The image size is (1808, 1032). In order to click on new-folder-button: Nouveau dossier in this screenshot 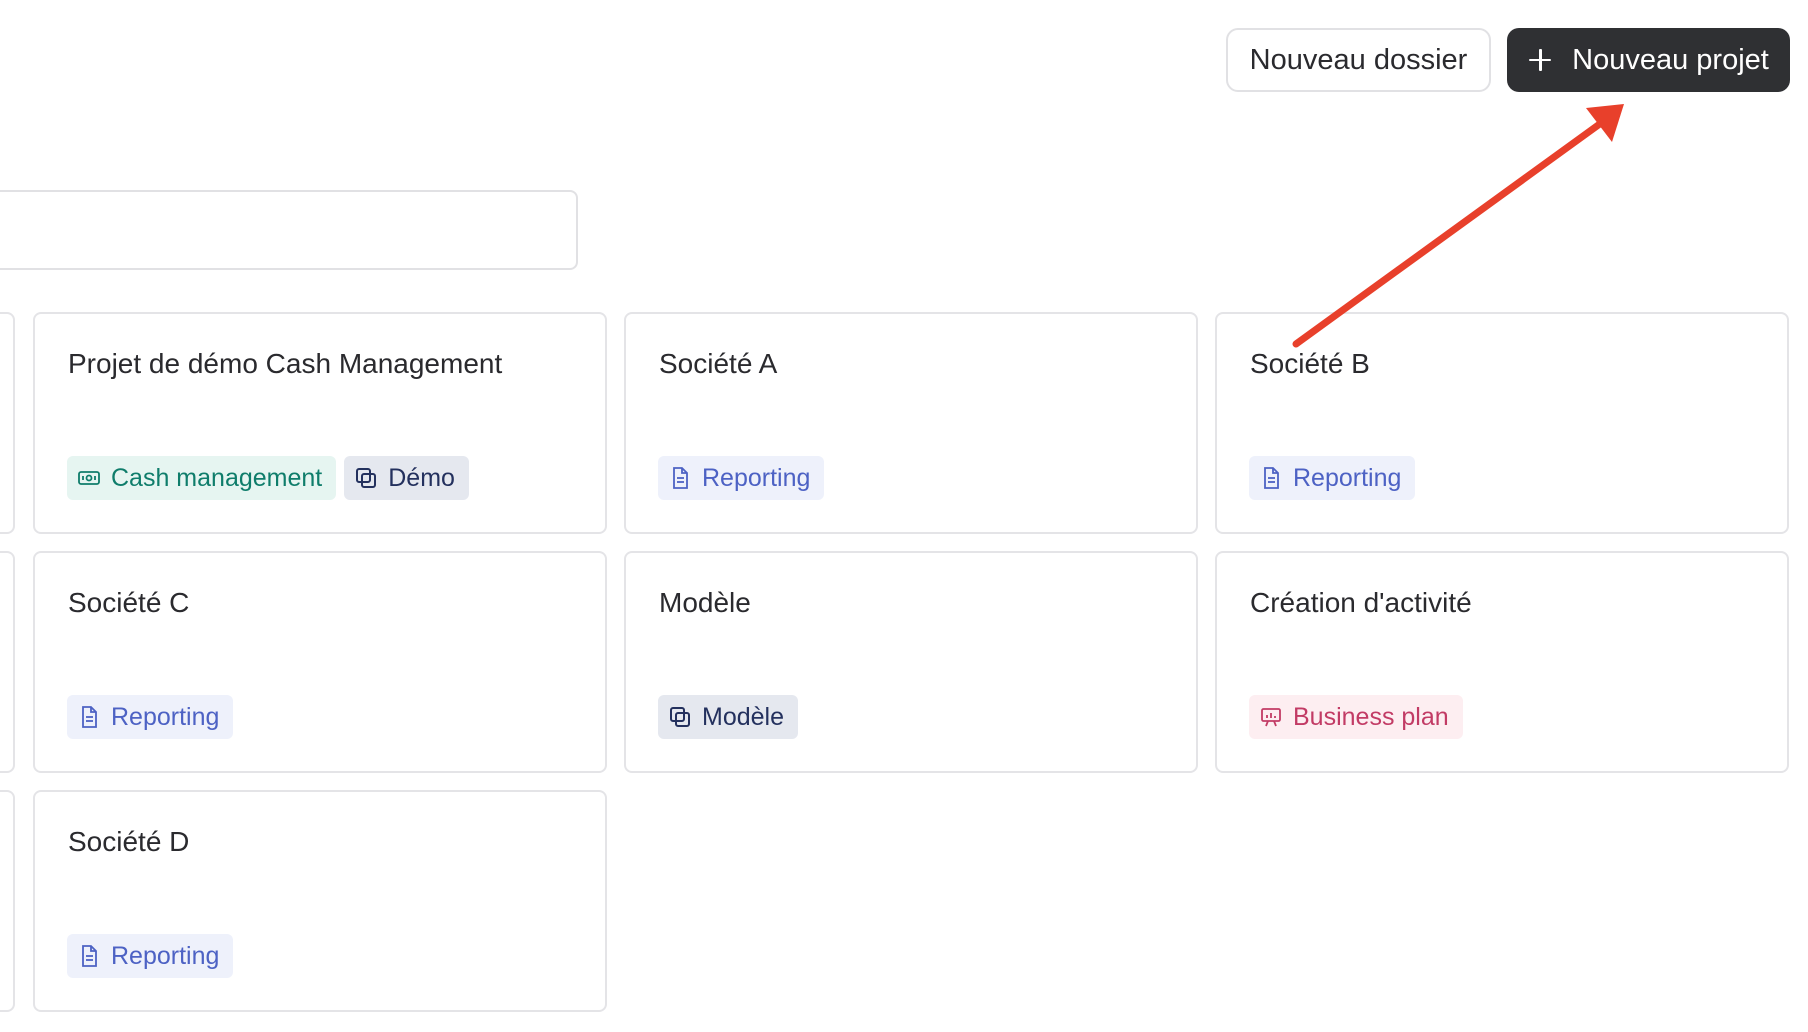, I will do `click(1358, 60)`.